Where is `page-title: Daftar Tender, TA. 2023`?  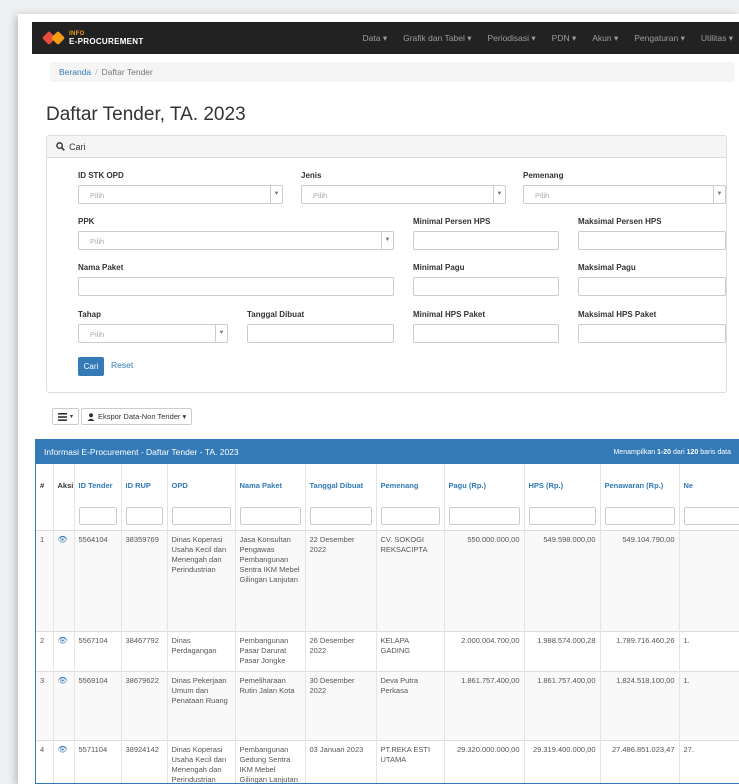
page-title: Daftar Tender, TA. 2023 is located at coordinates (146, 114).